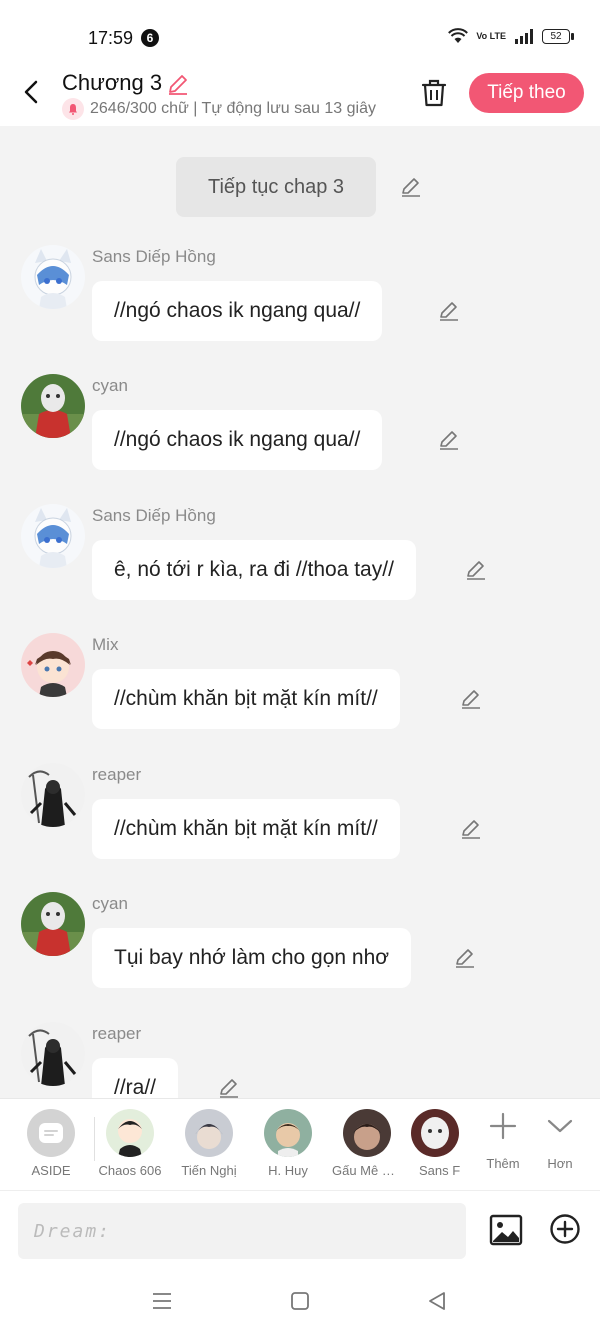  What do you see at coordinates (560, 1163) in the screenshot?
I see `more-label: Hơn` at bounding box center [560, 1163].